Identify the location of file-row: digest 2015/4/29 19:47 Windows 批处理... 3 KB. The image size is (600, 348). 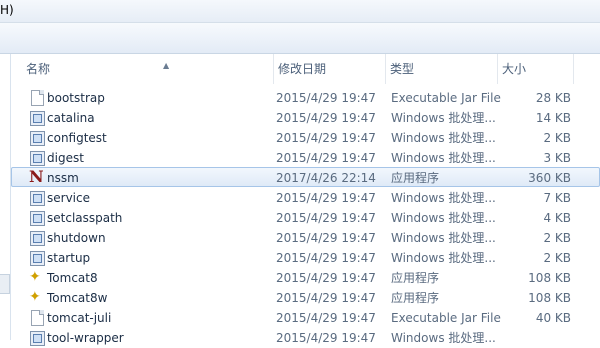
(305, 157).